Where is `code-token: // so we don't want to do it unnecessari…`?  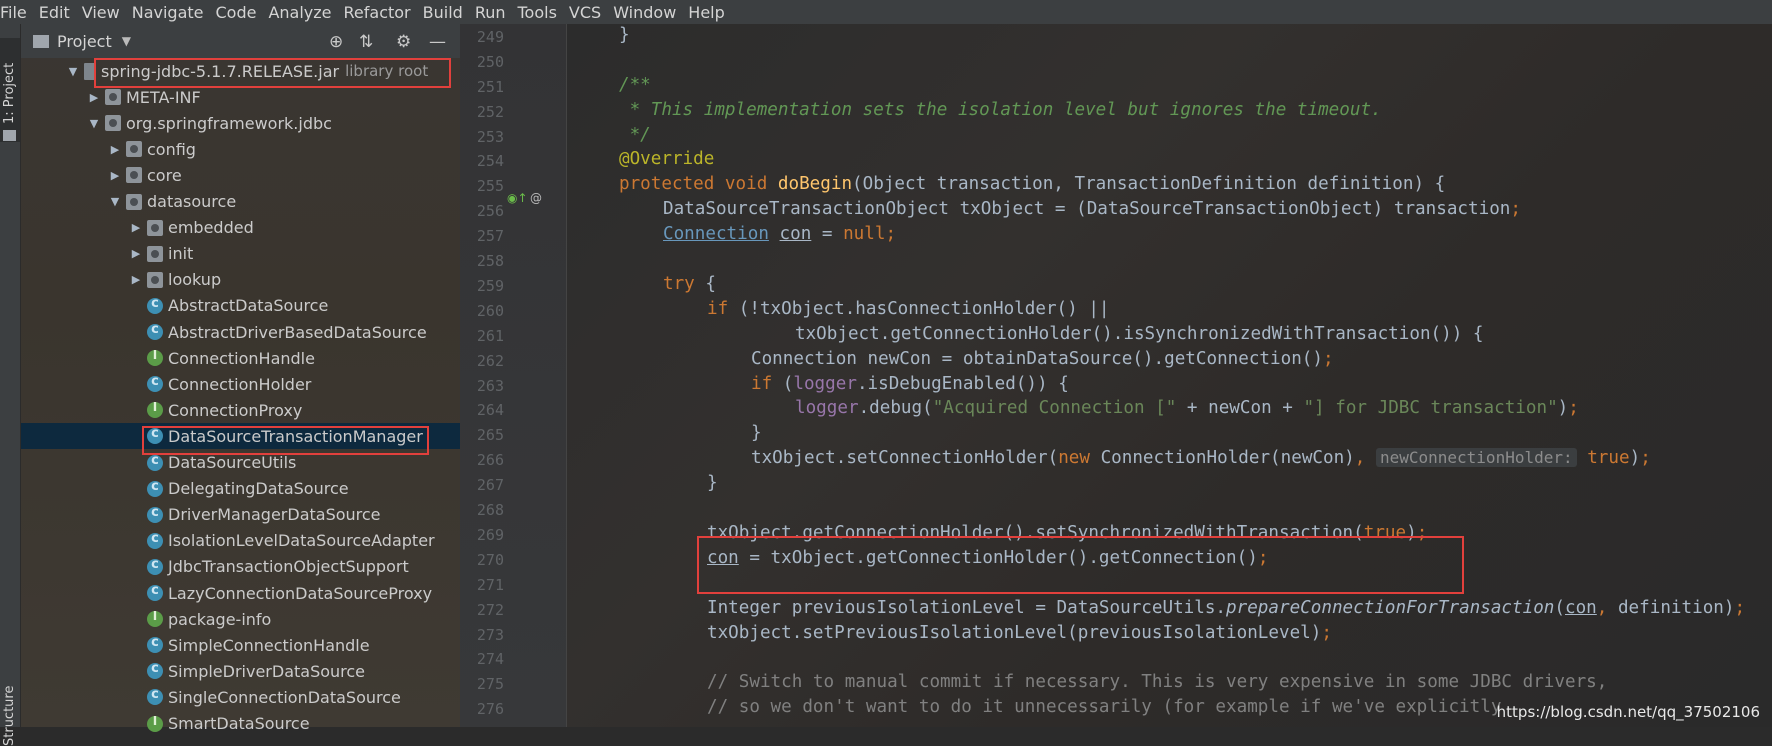 code-token: // so we don't want to do it unnecessari… is located at coordinates (1104, 707).